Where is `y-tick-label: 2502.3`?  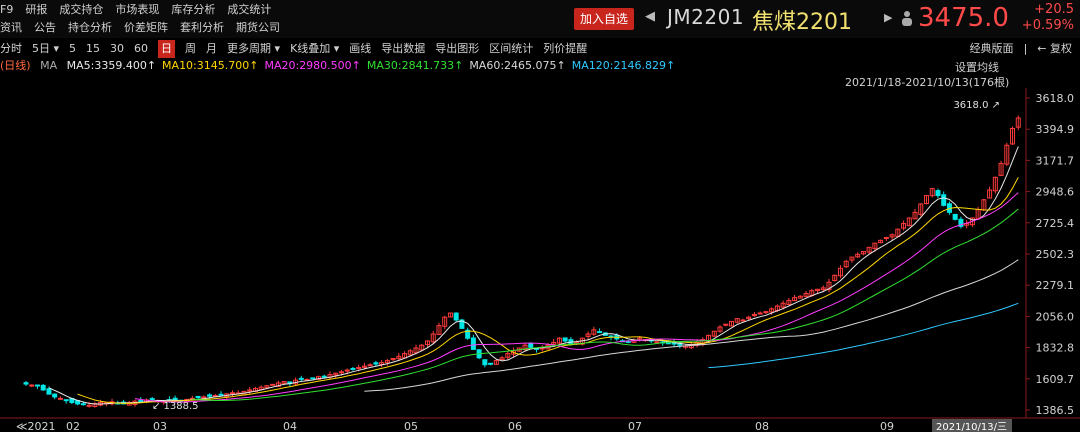 y-tick-label: 2502.3 is located at coordinates (1055, 254).